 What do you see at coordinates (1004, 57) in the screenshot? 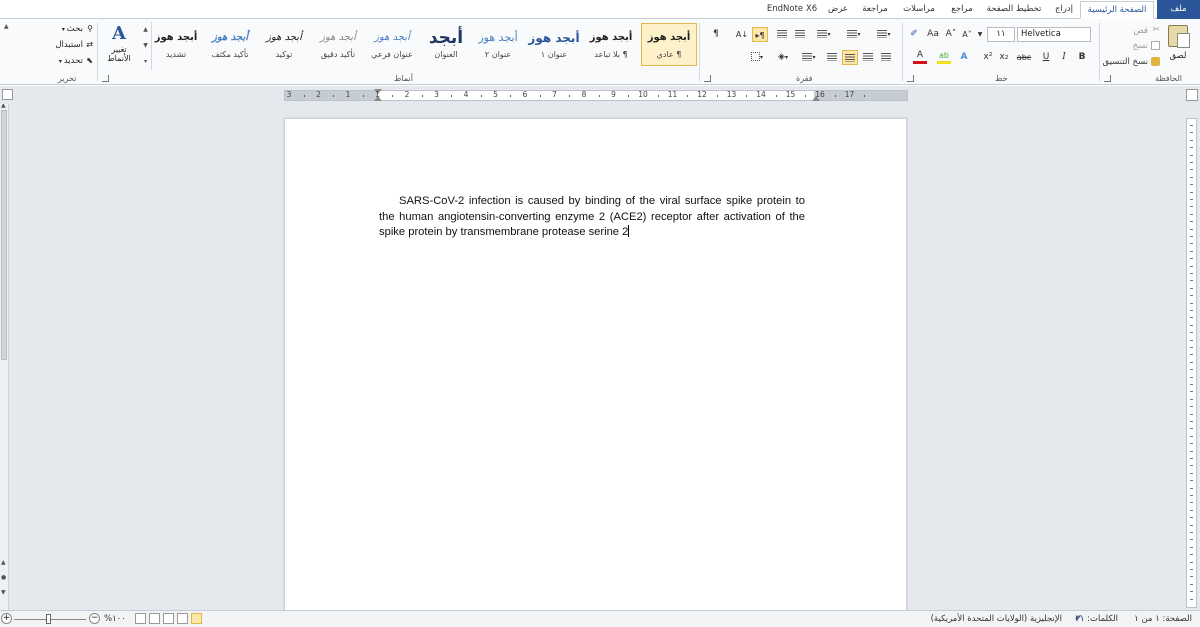
I see `subscript-button: x₂` at bounding box center [1004, 57].